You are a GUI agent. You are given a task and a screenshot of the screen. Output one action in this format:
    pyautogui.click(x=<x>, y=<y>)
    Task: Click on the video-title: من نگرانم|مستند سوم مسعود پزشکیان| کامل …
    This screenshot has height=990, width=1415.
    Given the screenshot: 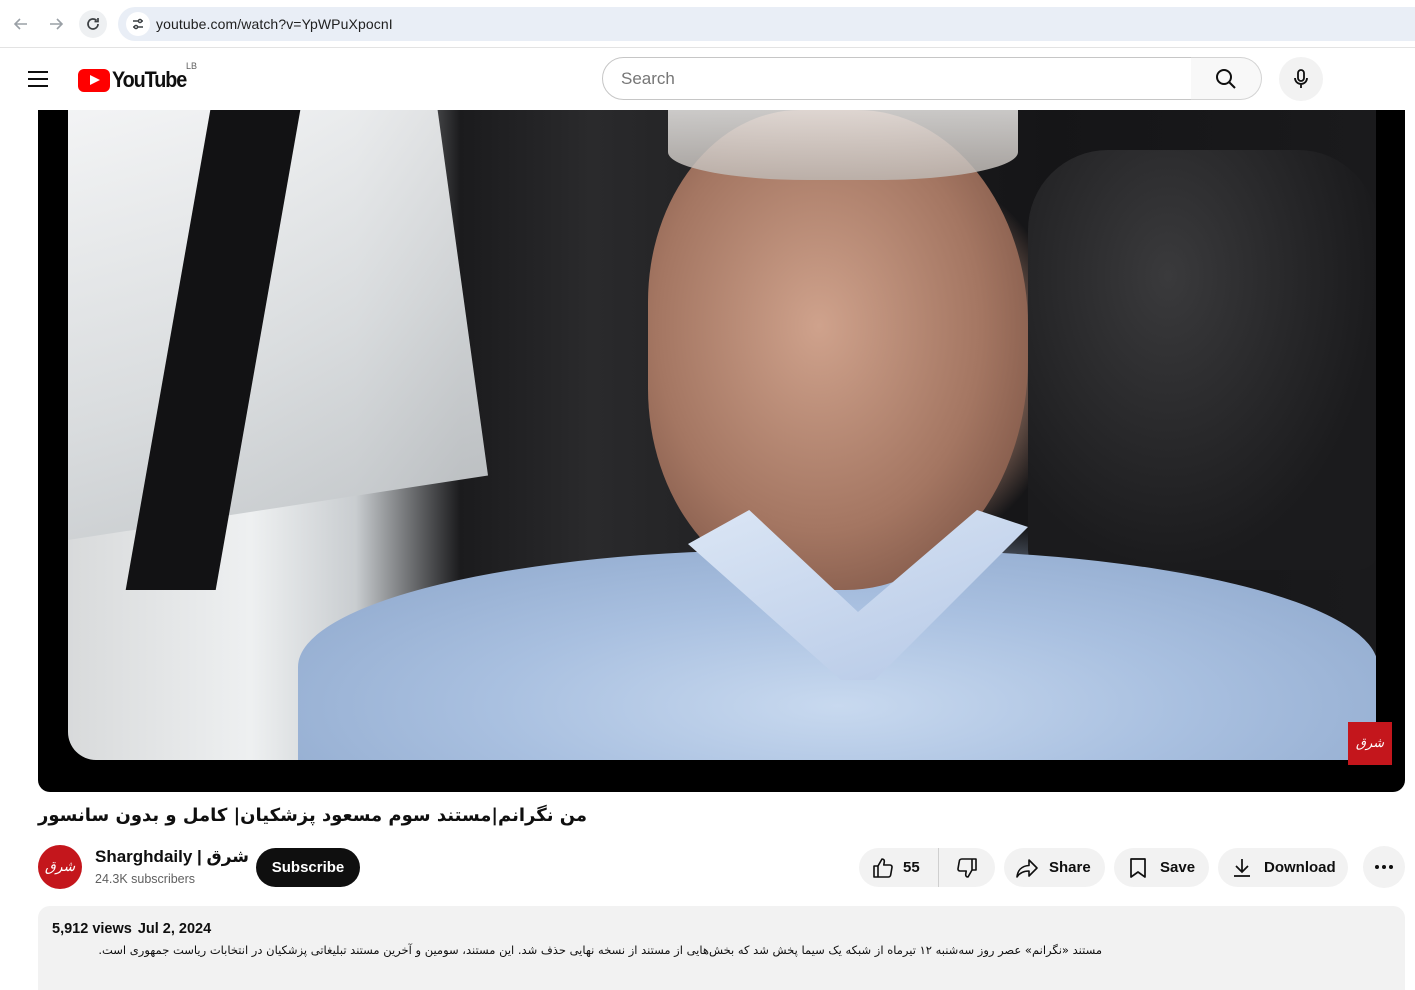 What is the action you would take?
    pyautogui.click(x=313, y=815)
    